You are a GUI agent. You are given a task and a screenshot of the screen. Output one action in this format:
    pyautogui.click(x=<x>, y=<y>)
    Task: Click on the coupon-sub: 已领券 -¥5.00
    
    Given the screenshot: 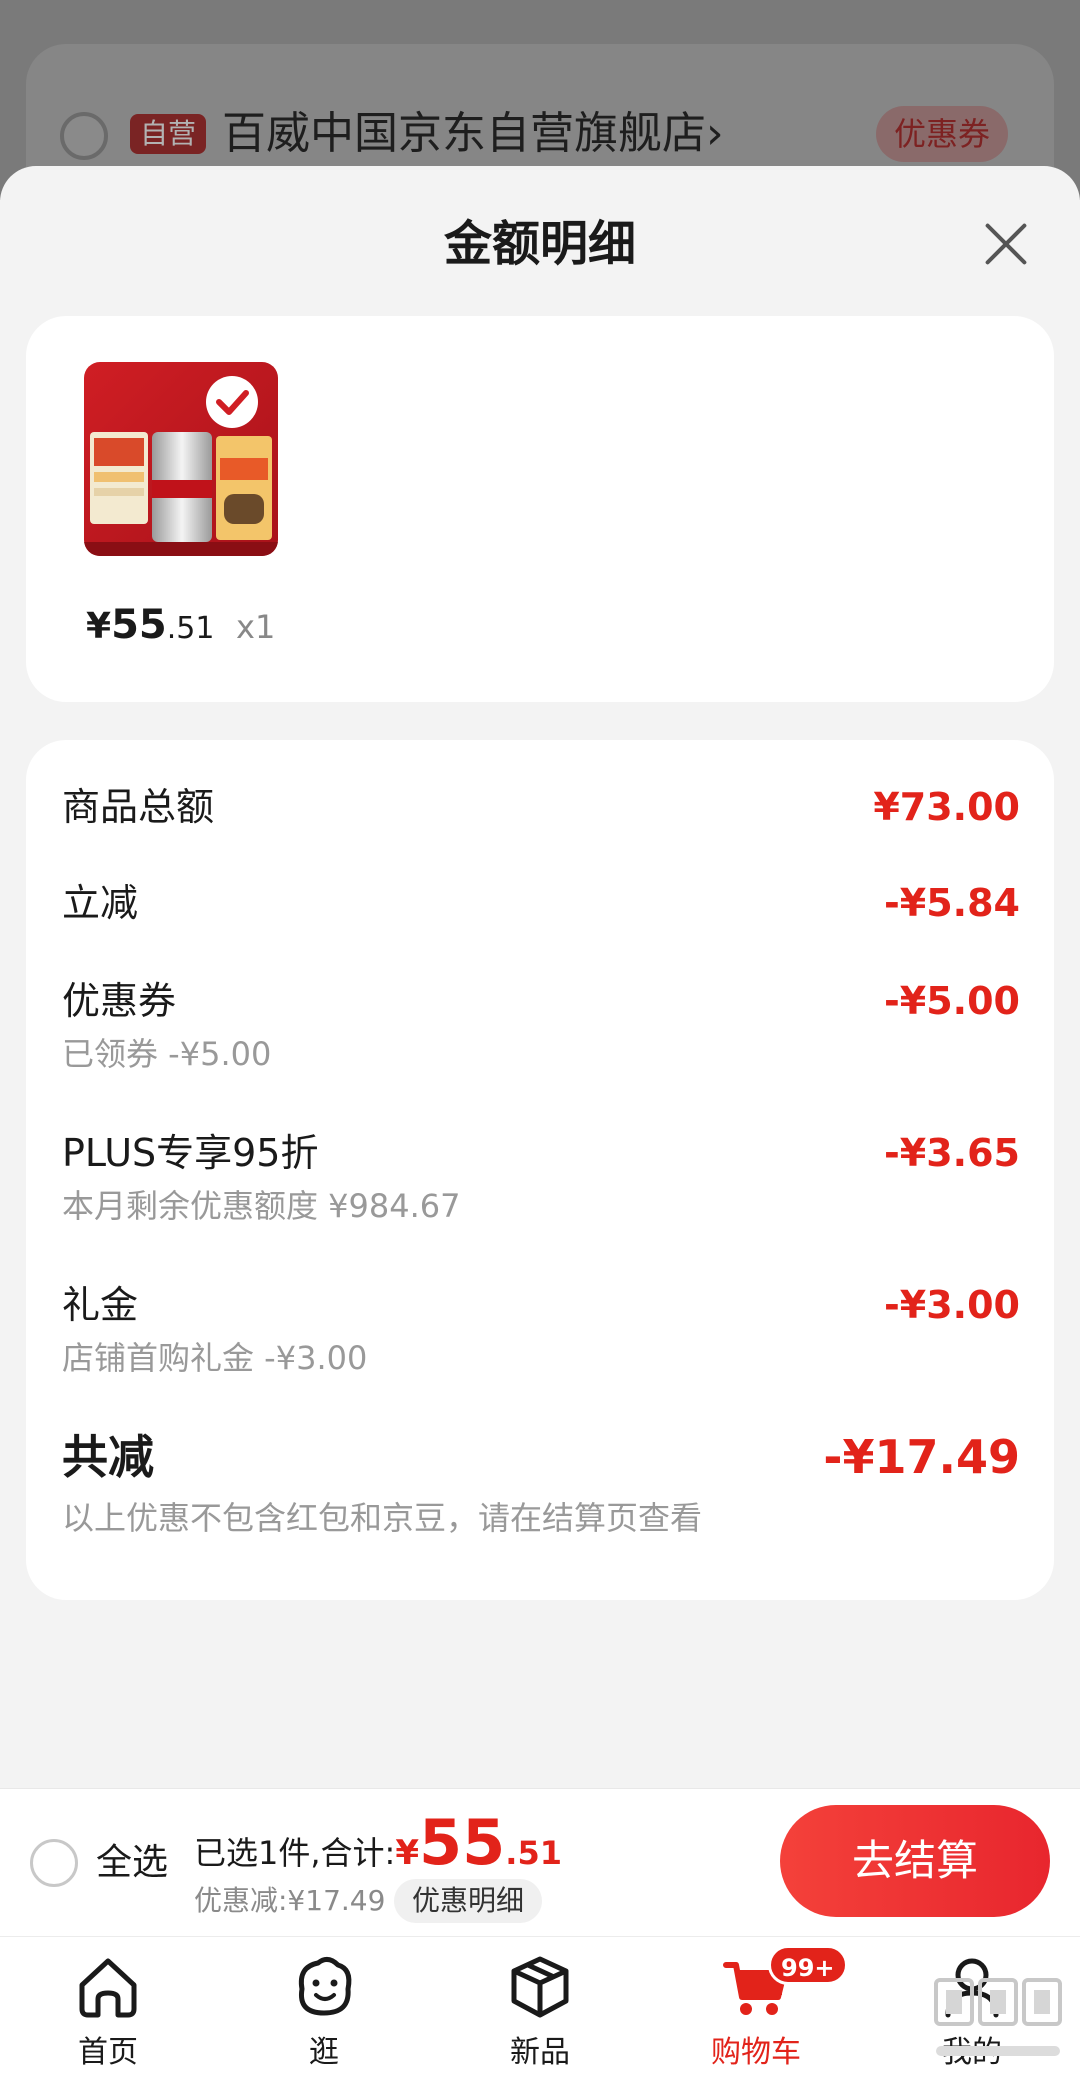 What is the action you would take?
    pyautogui.click(x=167, y=1054)
    